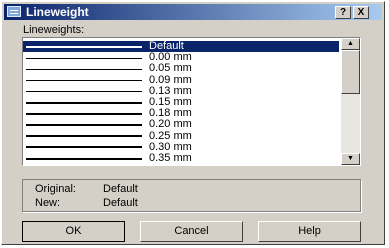 The height and width of the screenshot is (248, 389). I want to click on cancel-button: Cancel, so click(191, 231).